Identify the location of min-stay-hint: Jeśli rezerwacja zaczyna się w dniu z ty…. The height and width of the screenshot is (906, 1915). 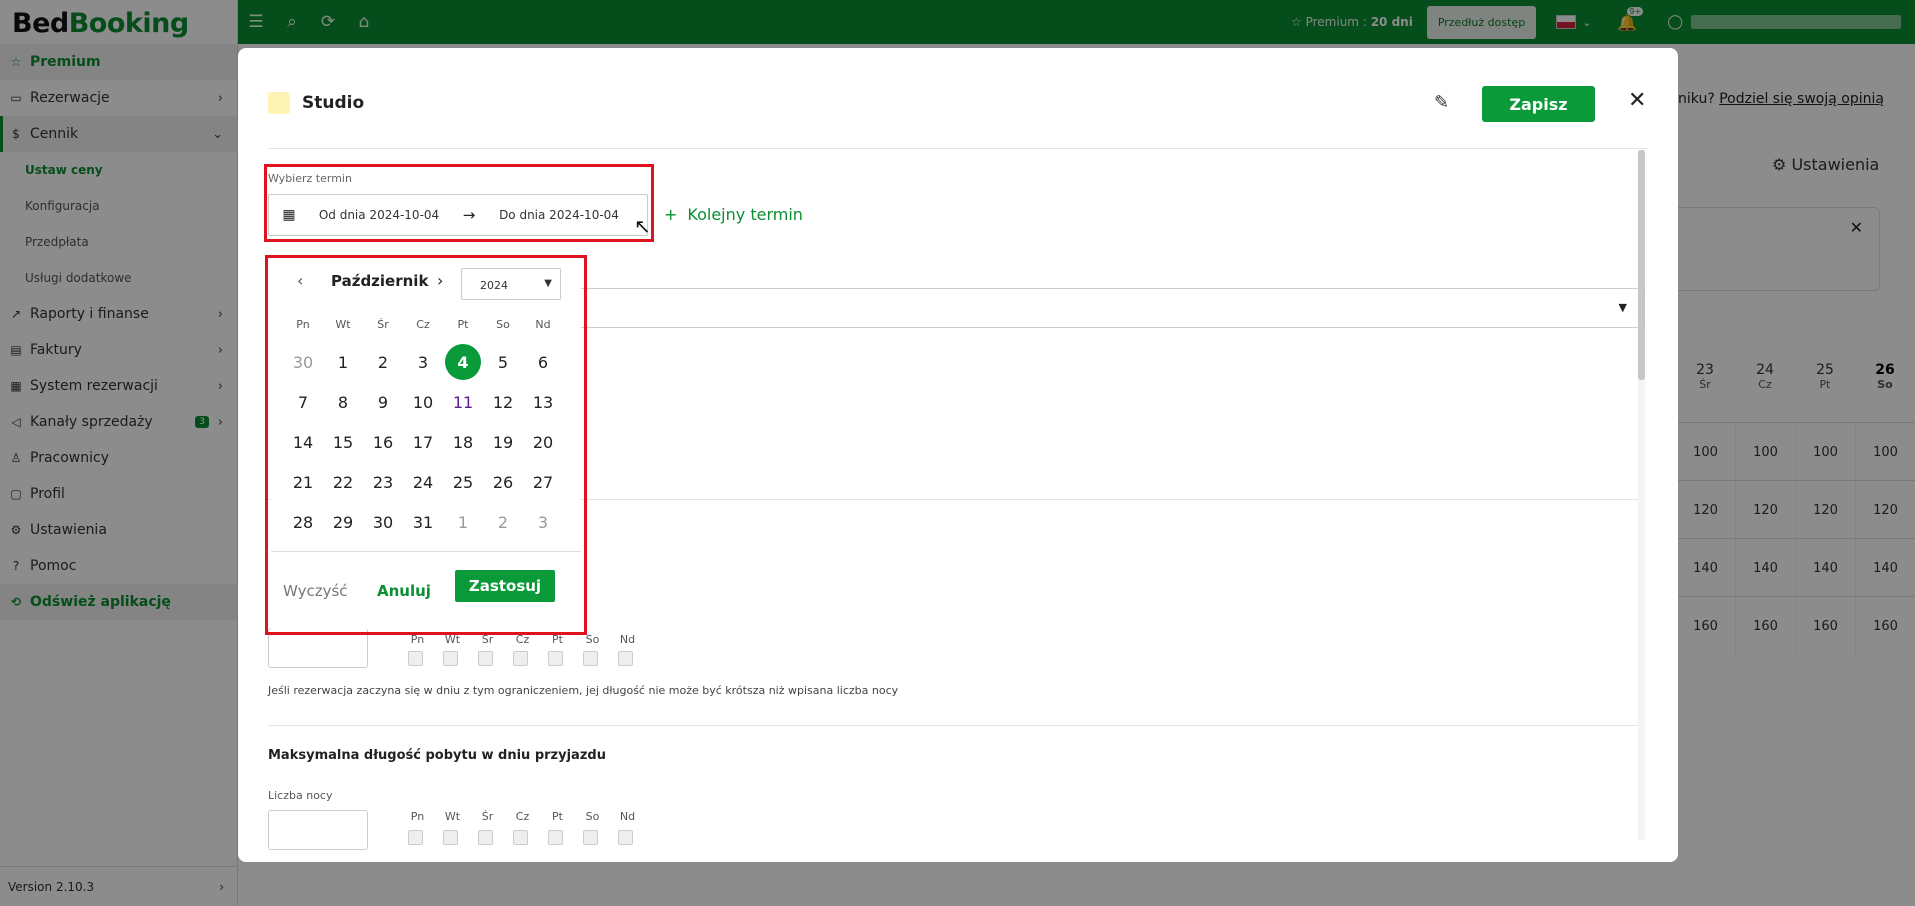
(583, 690).